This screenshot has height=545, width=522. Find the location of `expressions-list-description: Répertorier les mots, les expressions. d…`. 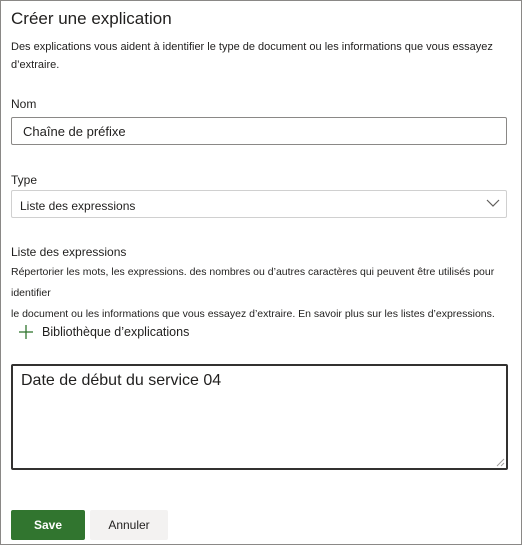

expressions-list-description: Répertorier les mots, les expressions. d… is located at coordinates (263, 293).